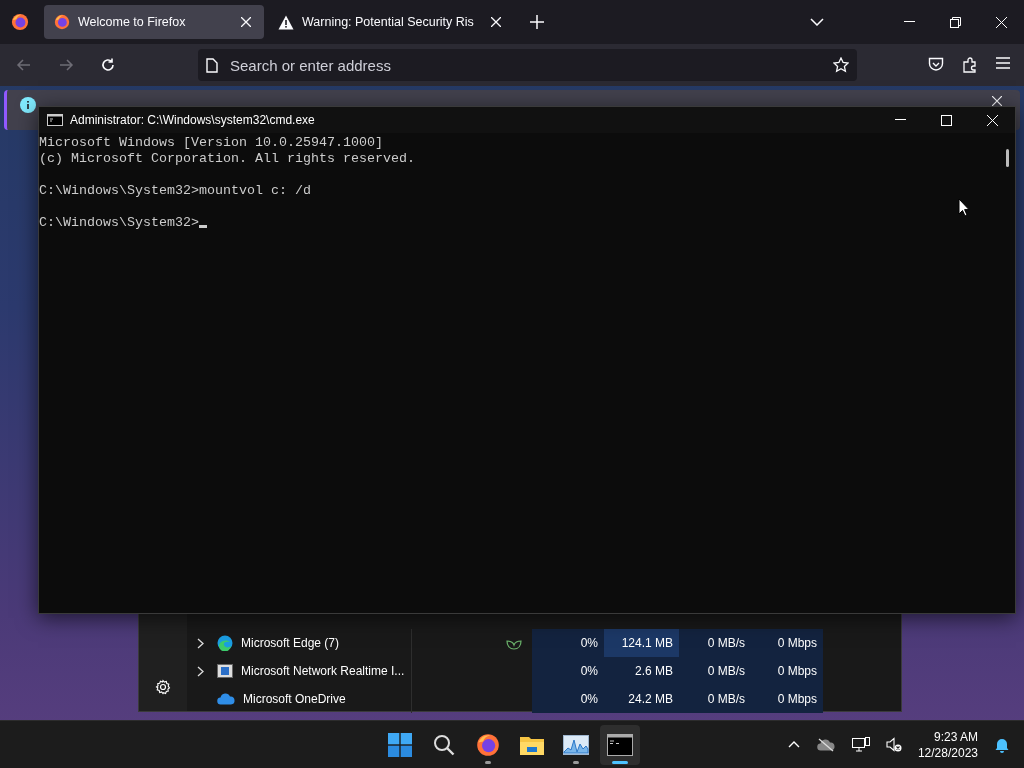 This screenshot has height=768, width=1024. What do you see at coordinates (527, 65) in the screenshot?
I see `address-bar: Search or enter address` at bounding box center [527, 65].